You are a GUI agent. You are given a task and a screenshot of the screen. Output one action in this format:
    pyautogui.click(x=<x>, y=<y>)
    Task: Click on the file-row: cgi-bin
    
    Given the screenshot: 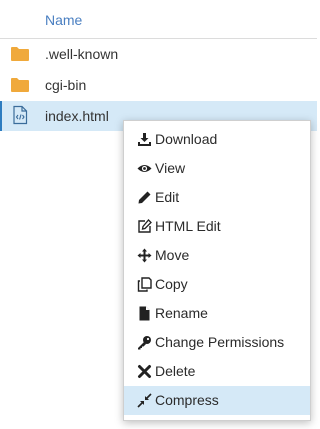 What is the action you would take?
    pyautogui.click(x=158, y=85)
    